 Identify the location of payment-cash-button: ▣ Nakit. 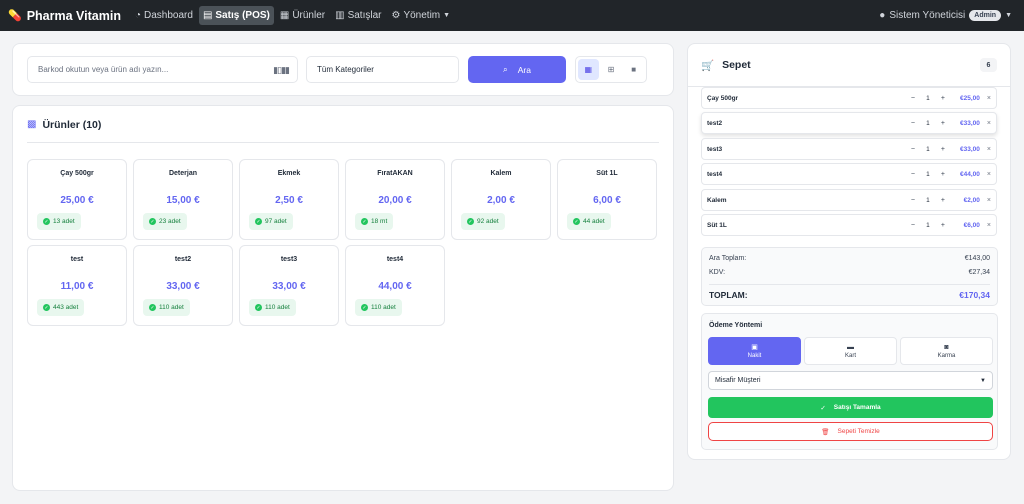
(754, 351).